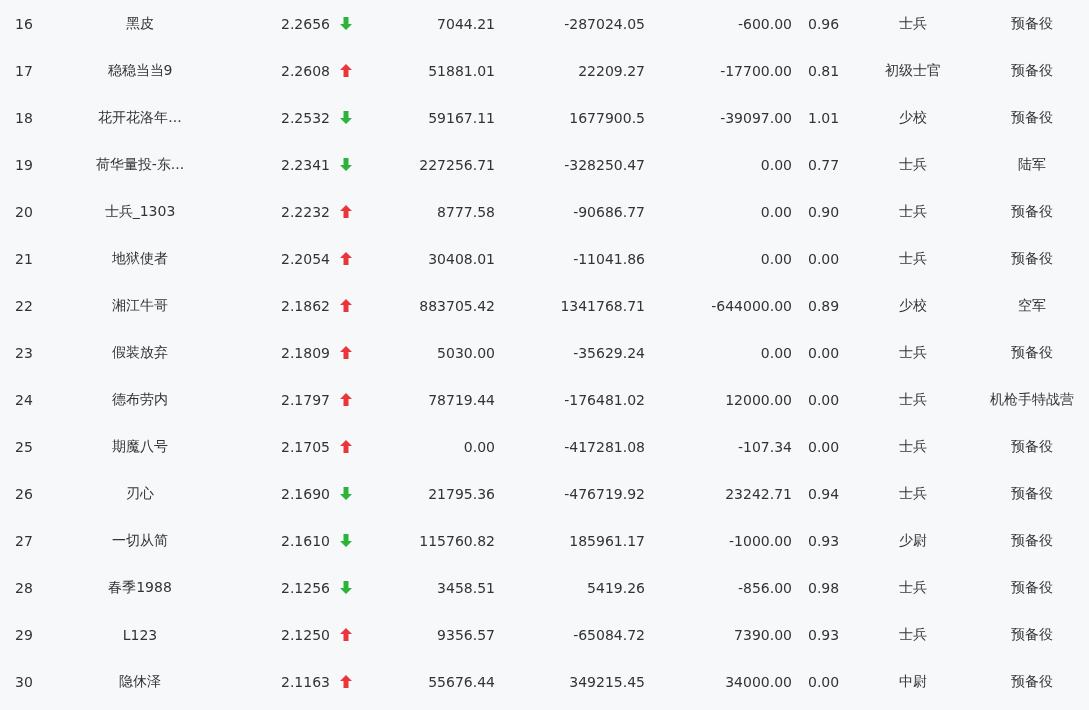 The height and width of the screenshot is (710, 1089). I want to click on table-cell: 5030.00, so click(466, 352).